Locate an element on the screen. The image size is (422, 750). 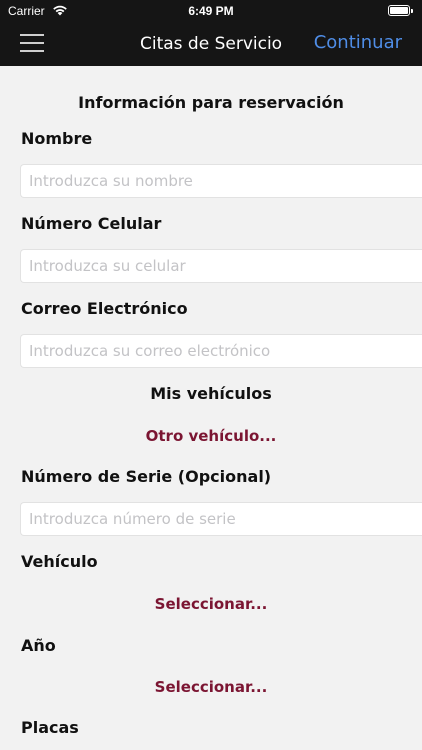
phone-label: Número Celular is located at coordinates (91, 223).